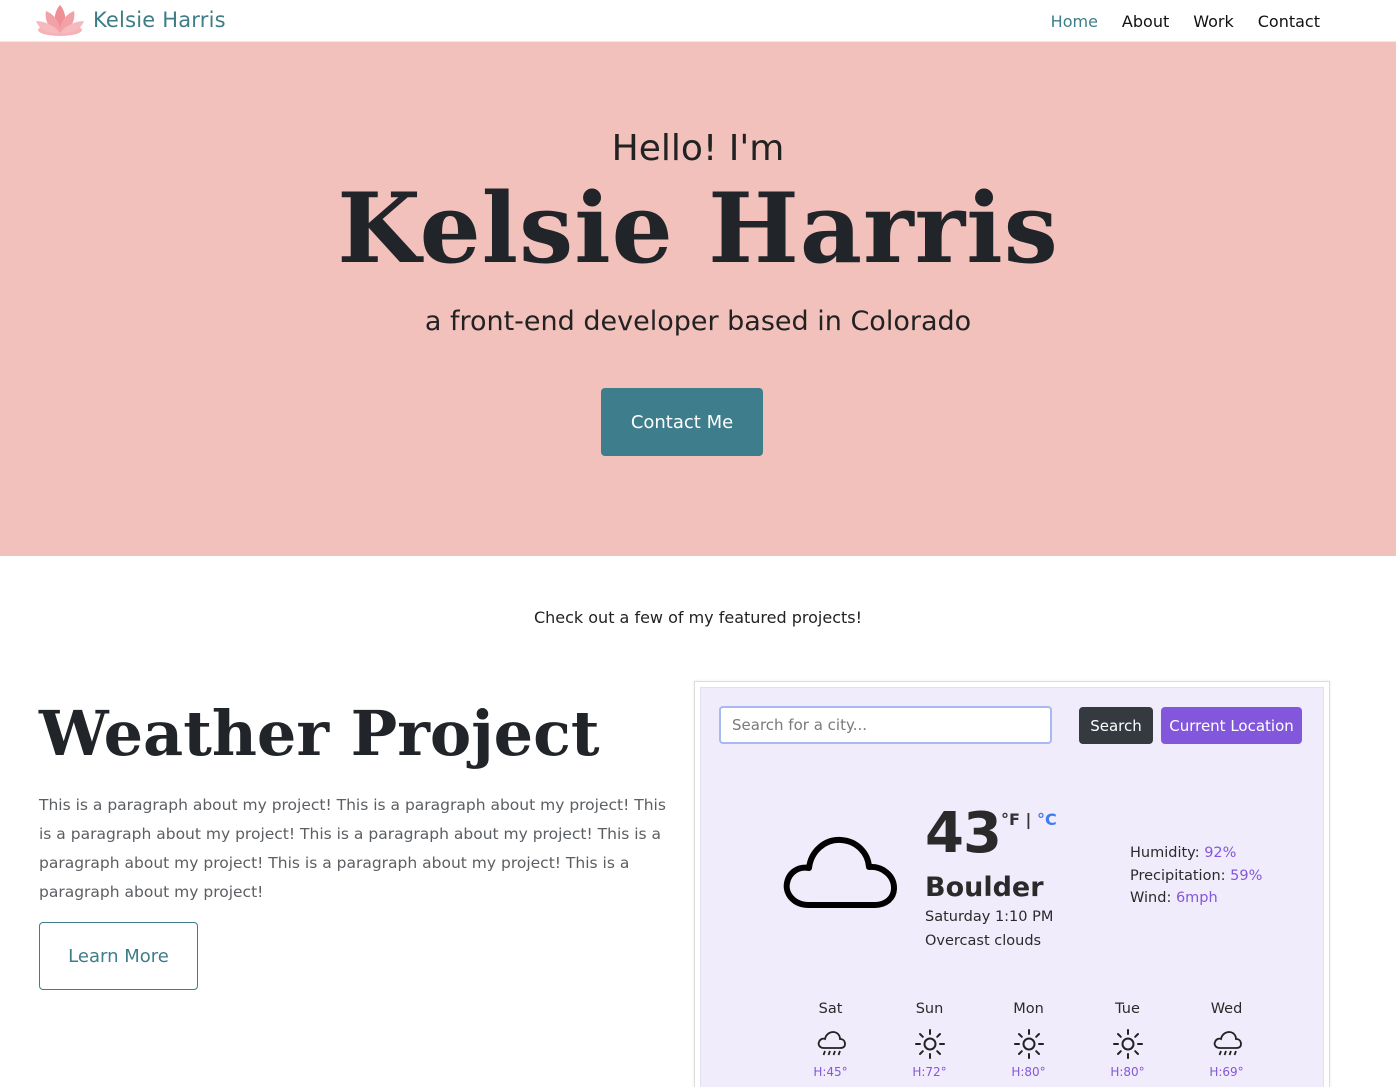 Image resolution: width=1396 pixels, height=1087 pixels. What do you see at coordinates (698, 617) in the screenshot?
I see `featured-intro: Check out a few of my featured projects!` at bounding box center [698, 617].